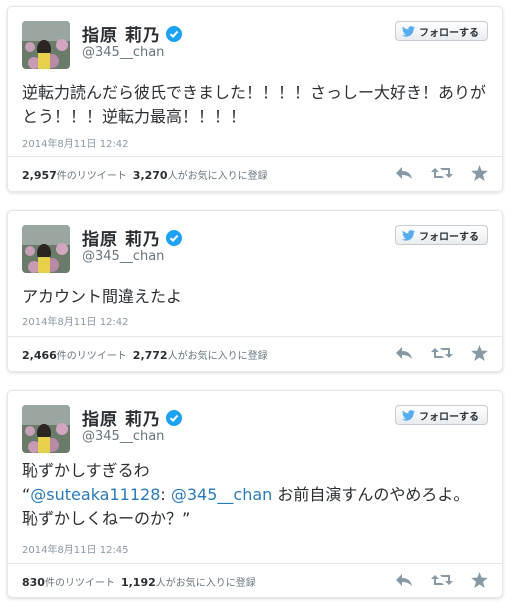  What do you see at coordinates (68, 581) in the screenshot?
I see `retweet-stat: 830件のリツイート` at bounding box center [68, 581].